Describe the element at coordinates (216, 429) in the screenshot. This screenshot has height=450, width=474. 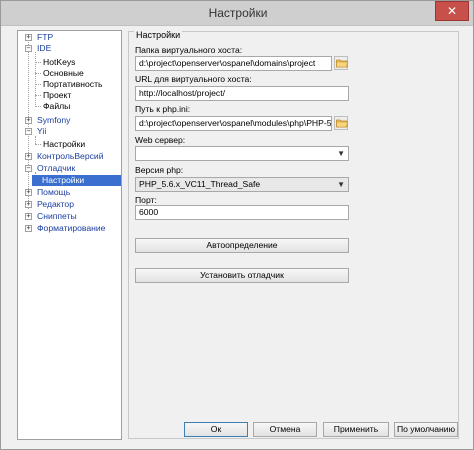
I see `ok-button: Ок` at that location.